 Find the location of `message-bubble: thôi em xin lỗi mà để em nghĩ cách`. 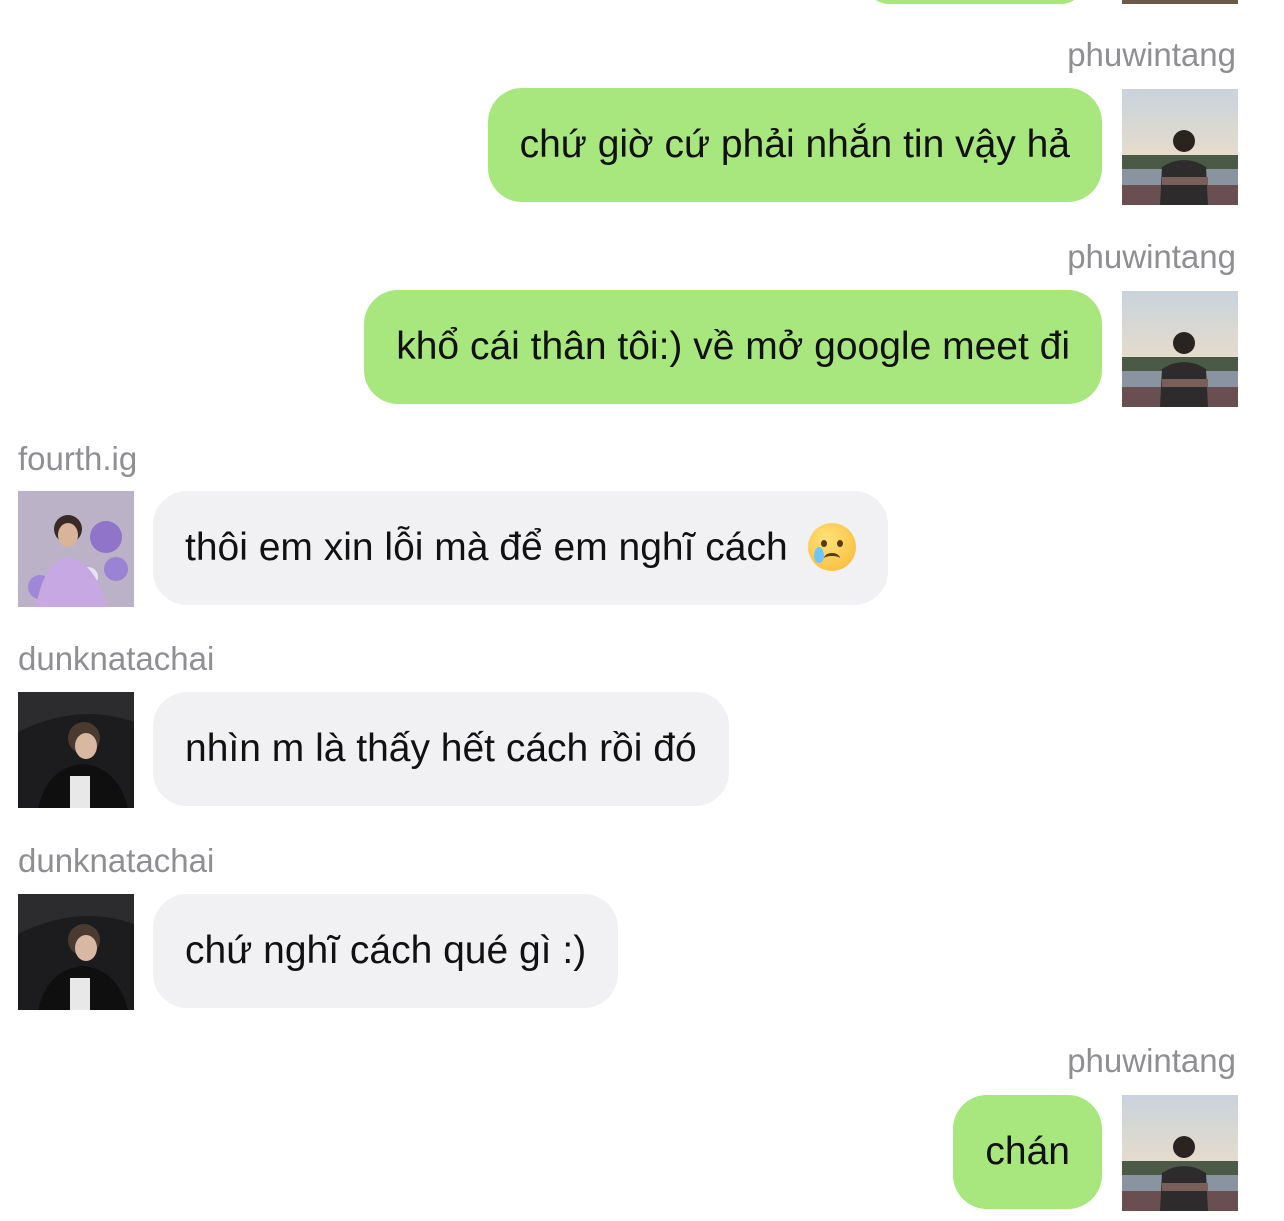

message-bubble: thôi em xin lỗi mà để em nghĩ cách is located at coordinates (521, 548).